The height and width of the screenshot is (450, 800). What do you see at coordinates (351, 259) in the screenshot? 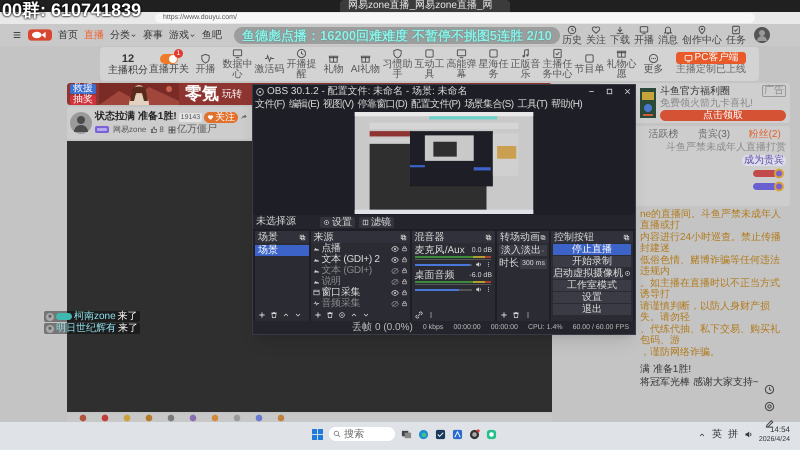
I see `source-name: 文本 (GDI+) 2` at bounding box center [351, 259].